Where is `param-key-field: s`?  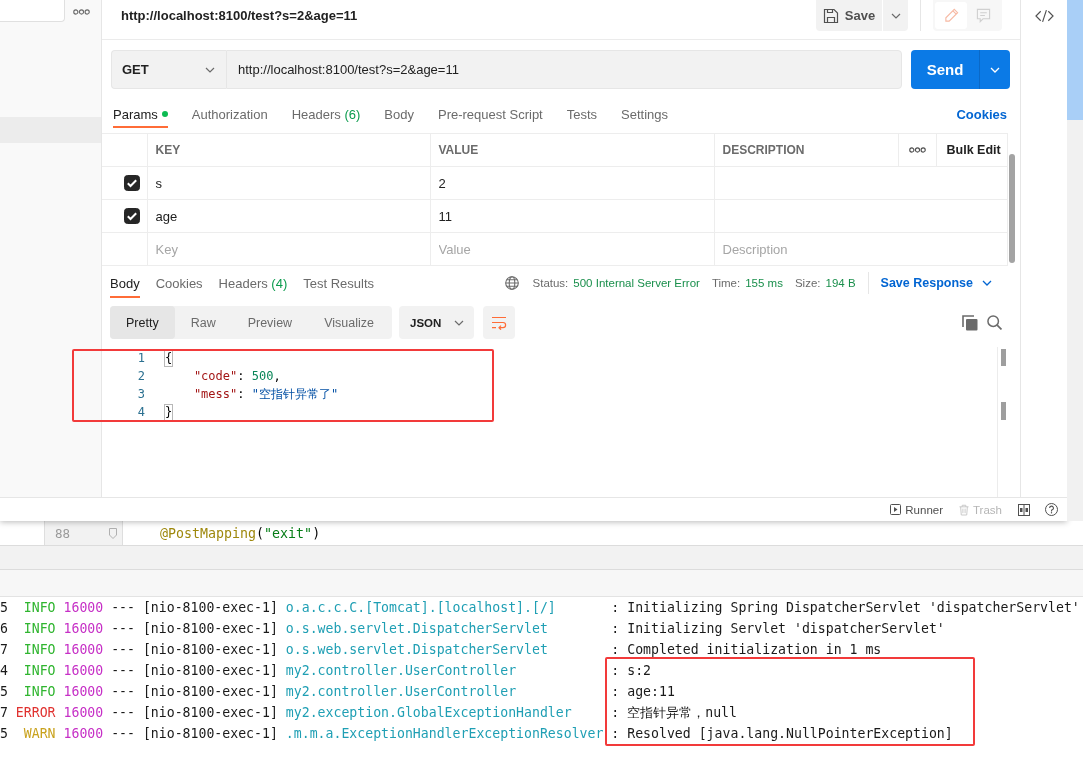
param-key-field: s is located at coordinates (288, 183).